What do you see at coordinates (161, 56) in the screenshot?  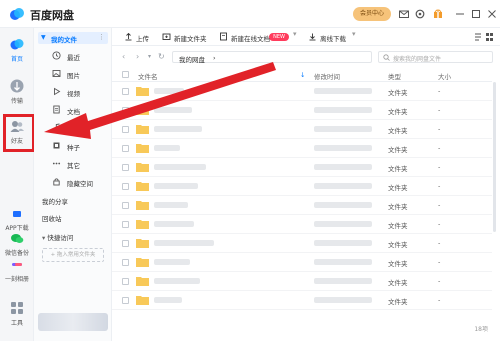 I see `refresh-icon: ↻` at bounding box center [161, 56].